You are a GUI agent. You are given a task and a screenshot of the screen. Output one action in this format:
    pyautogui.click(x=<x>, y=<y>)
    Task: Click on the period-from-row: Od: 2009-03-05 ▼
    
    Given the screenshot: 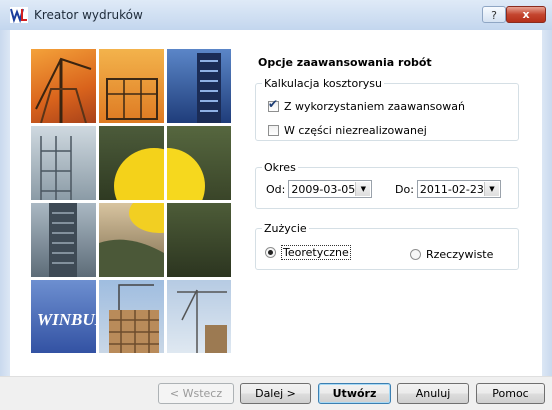 What is the action you would take?
    pyautogui.click(x=319, y=189)
    